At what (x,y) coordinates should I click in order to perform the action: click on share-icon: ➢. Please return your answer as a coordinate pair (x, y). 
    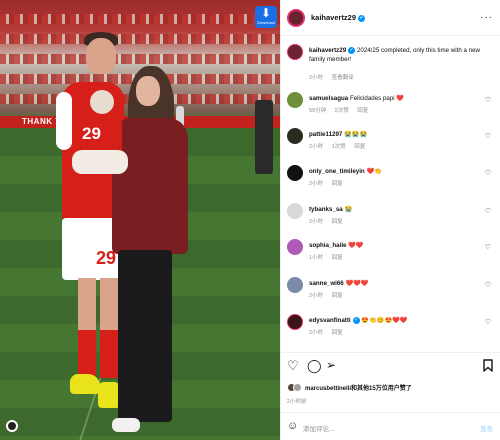
    Looking at the image, I should click on (331, 365).